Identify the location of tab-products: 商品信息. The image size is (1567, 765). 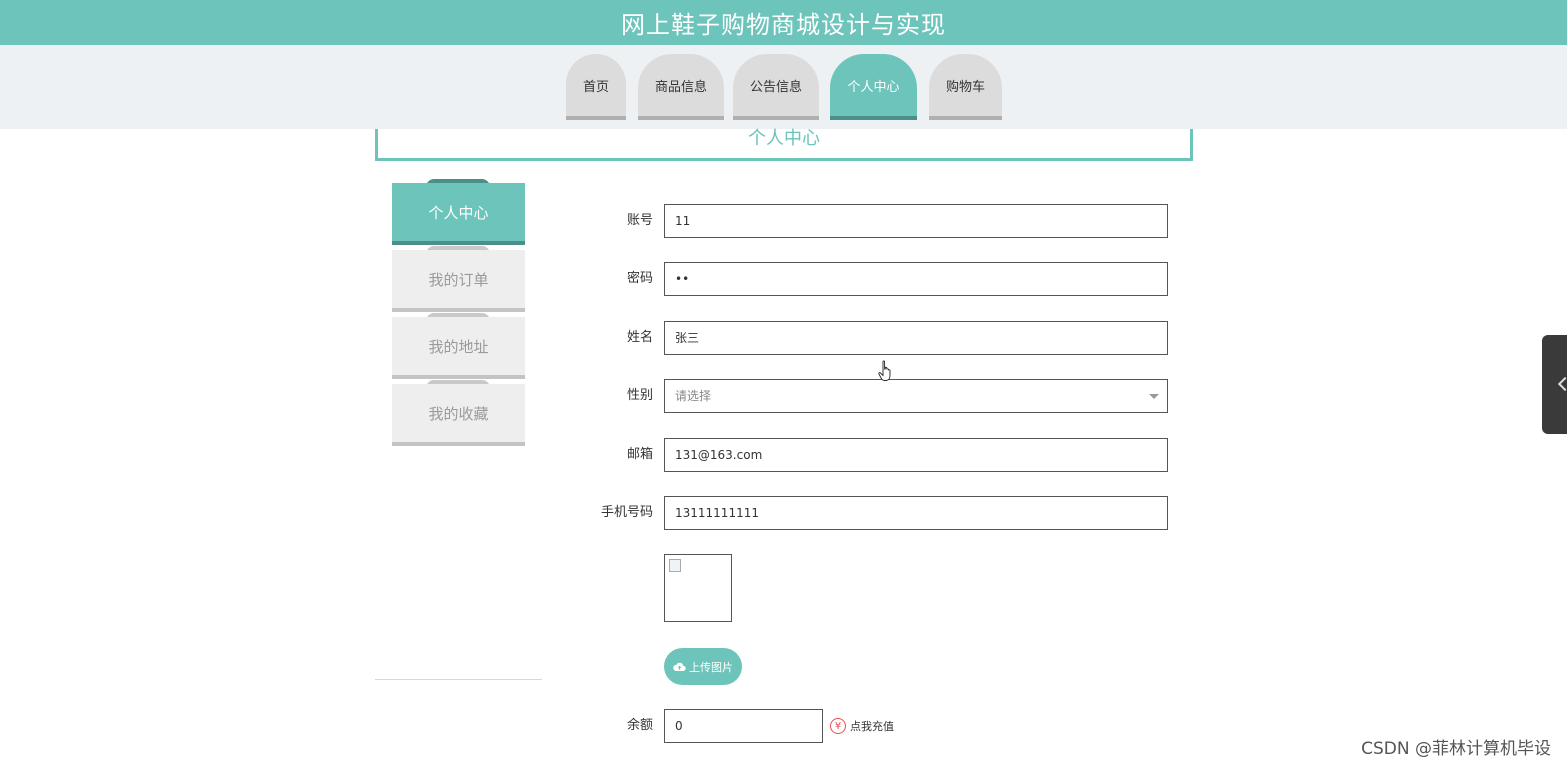
(681, 87).